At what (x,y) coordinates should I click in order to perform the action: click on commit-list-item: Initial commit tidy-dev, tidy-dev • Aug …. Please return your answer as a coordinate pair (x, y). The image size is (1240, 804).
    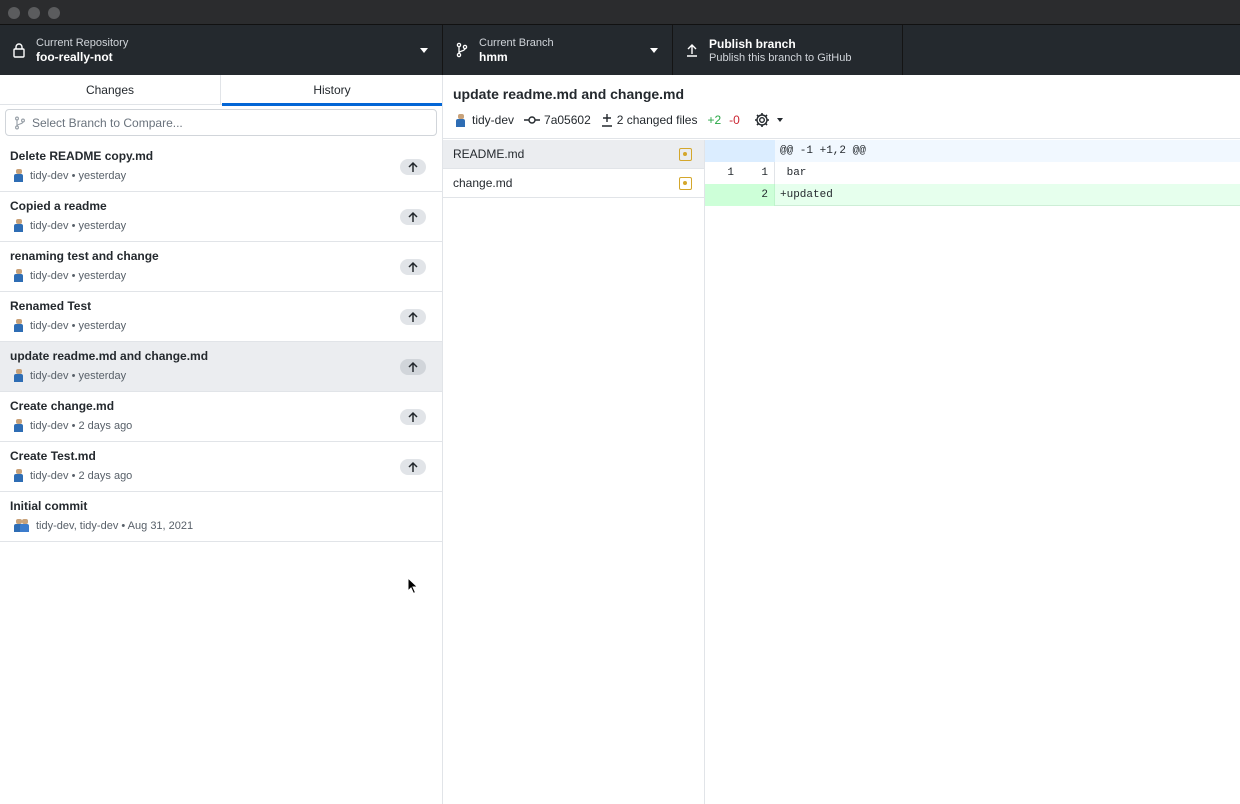
    Looking at the image, I should click on (221, 517).